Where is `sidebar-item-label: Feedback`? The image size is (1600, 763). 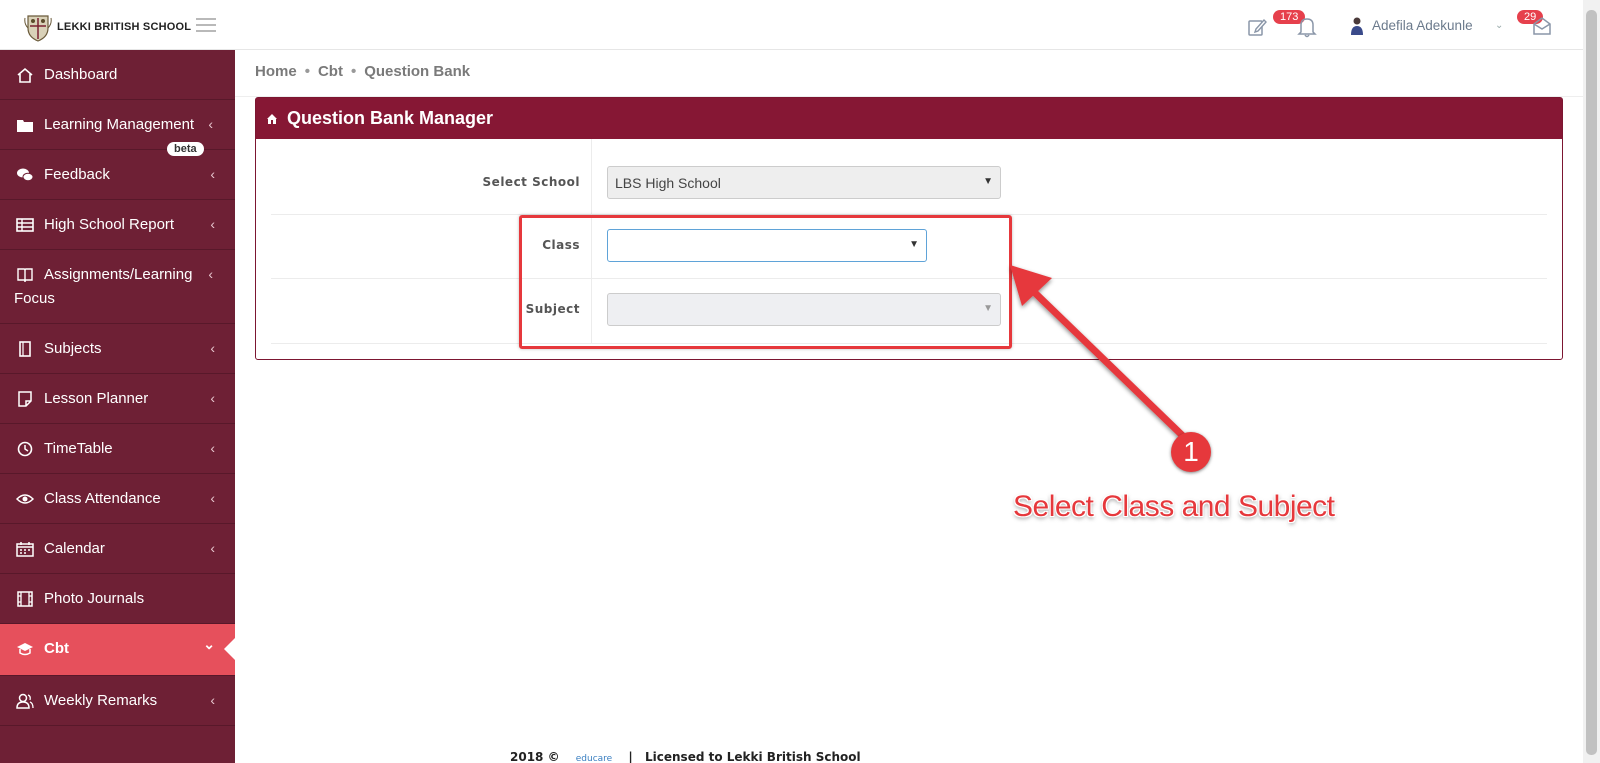 sidebar-item-label: Feedback is located at coordinates (77, 174).